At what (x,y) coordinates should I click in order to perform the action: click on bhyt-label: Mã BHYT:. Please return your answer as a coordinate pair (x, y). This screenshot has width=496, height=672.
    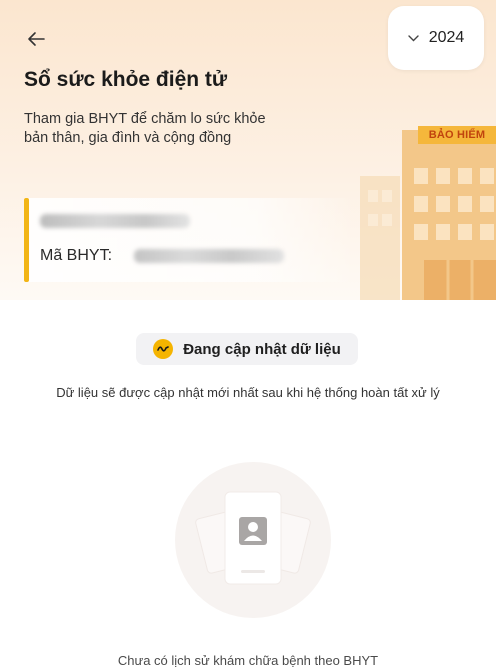
    Looking at the image, I should click on (76, 255).